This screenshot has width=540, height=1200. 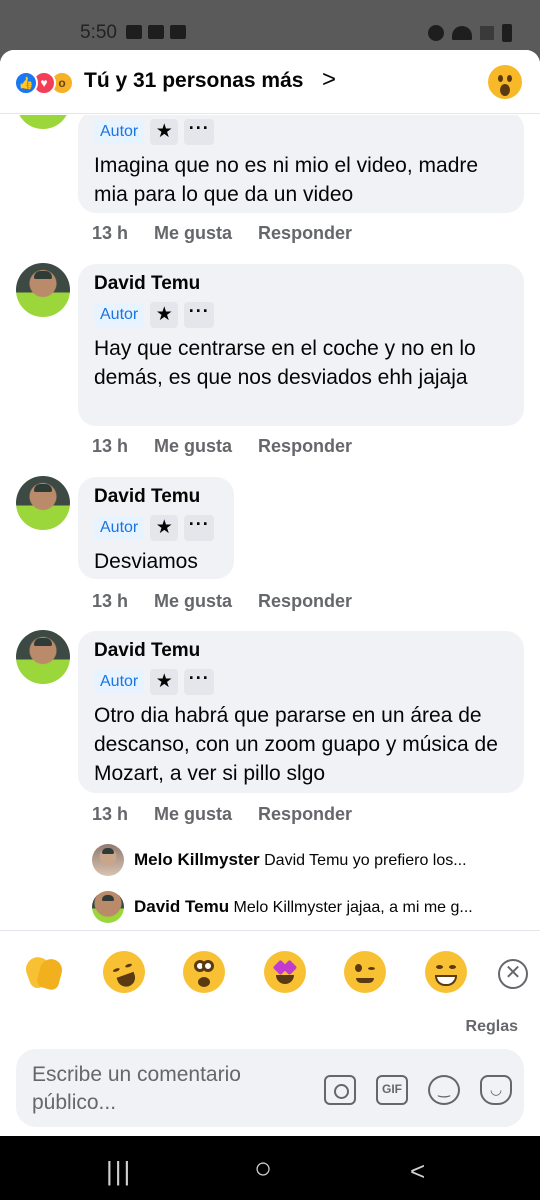 What do you see at coordinates (417, 1171) in the screenshot?
I see `back-button: <` at bounding box center [417, 1171].